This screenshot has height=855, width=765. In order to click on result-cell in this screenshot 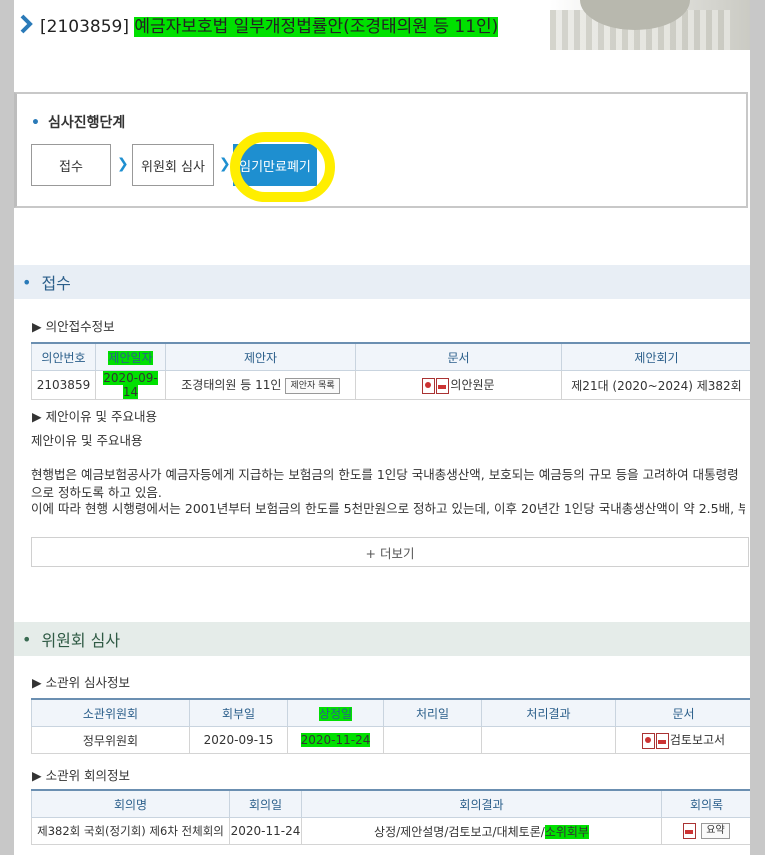, I will do `click(548, 740)`.